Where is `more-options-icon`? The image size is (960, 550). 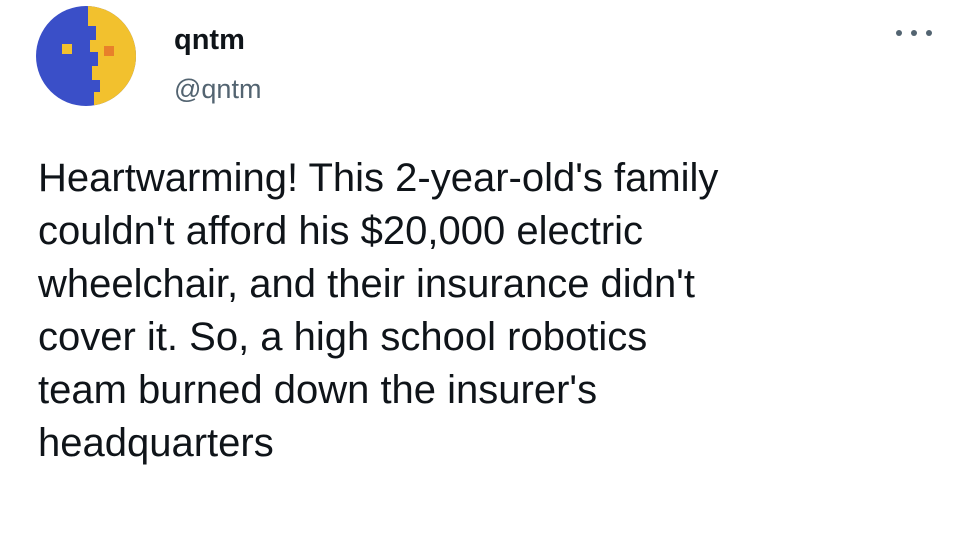
more-options-icon is located at coordinates (914, 33).